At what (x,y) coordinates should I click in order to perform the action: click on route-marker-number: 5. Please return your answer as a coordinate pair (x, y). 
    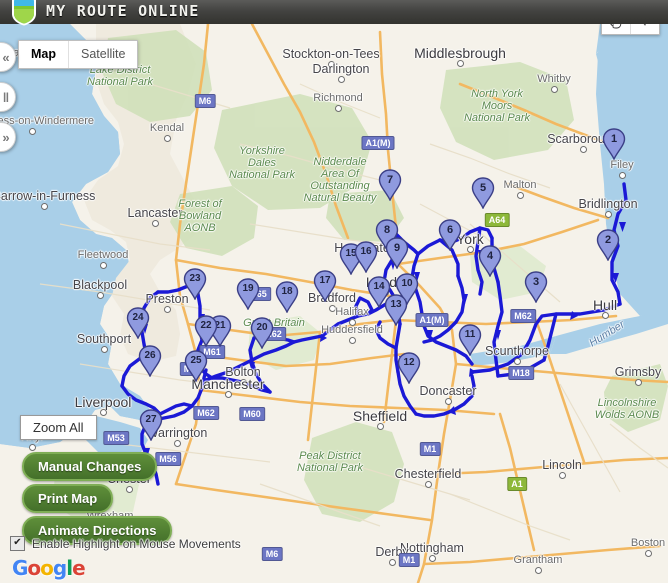
    Looking at the image, I should click on (483, 188).